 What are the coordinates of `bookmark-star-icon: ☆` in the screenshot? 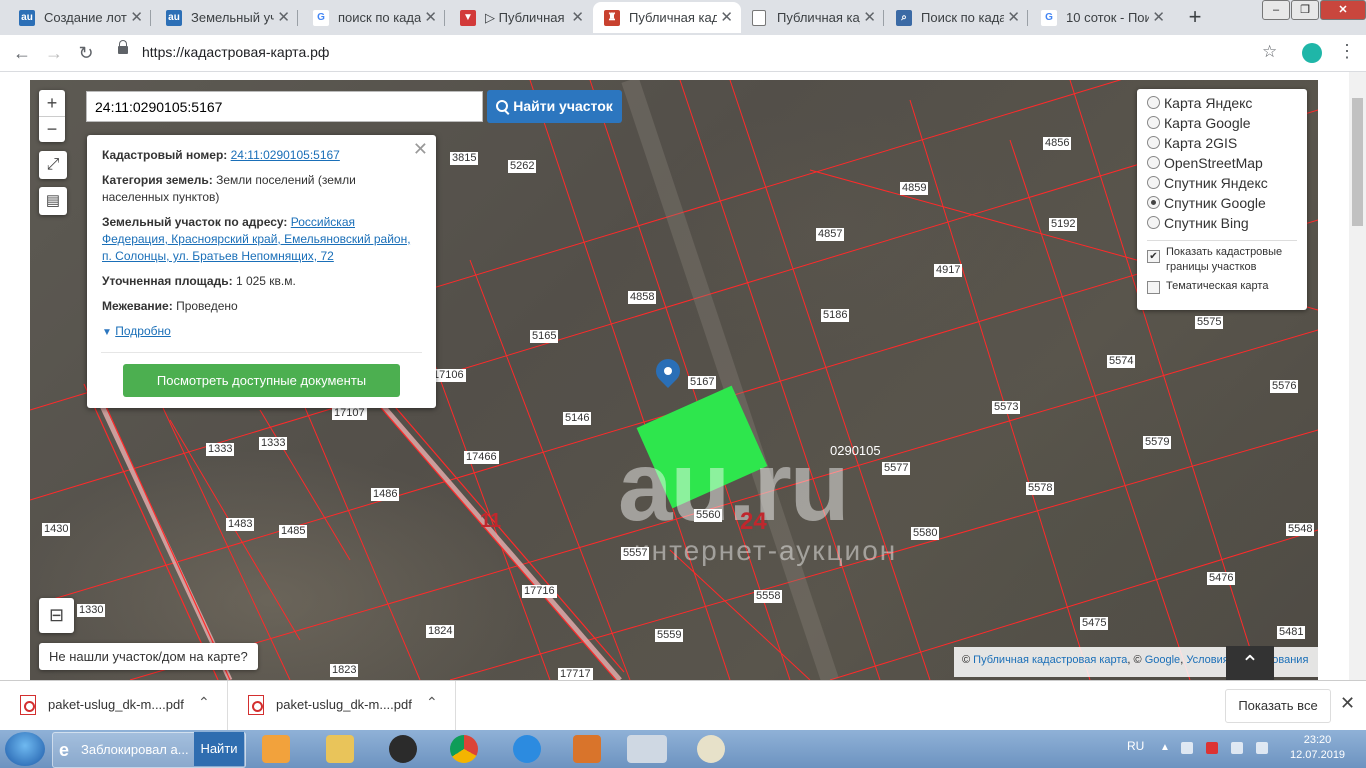 It's located at (1269, 52).